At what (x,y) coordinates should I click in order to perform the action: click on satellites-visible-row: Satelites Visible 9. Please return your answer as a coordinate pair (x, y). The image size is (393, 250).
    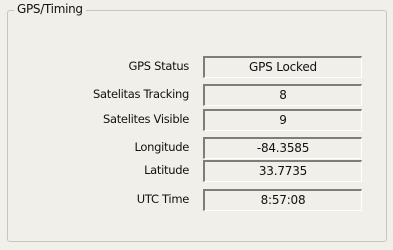
    Looking at the image, I should click on (196, 120).